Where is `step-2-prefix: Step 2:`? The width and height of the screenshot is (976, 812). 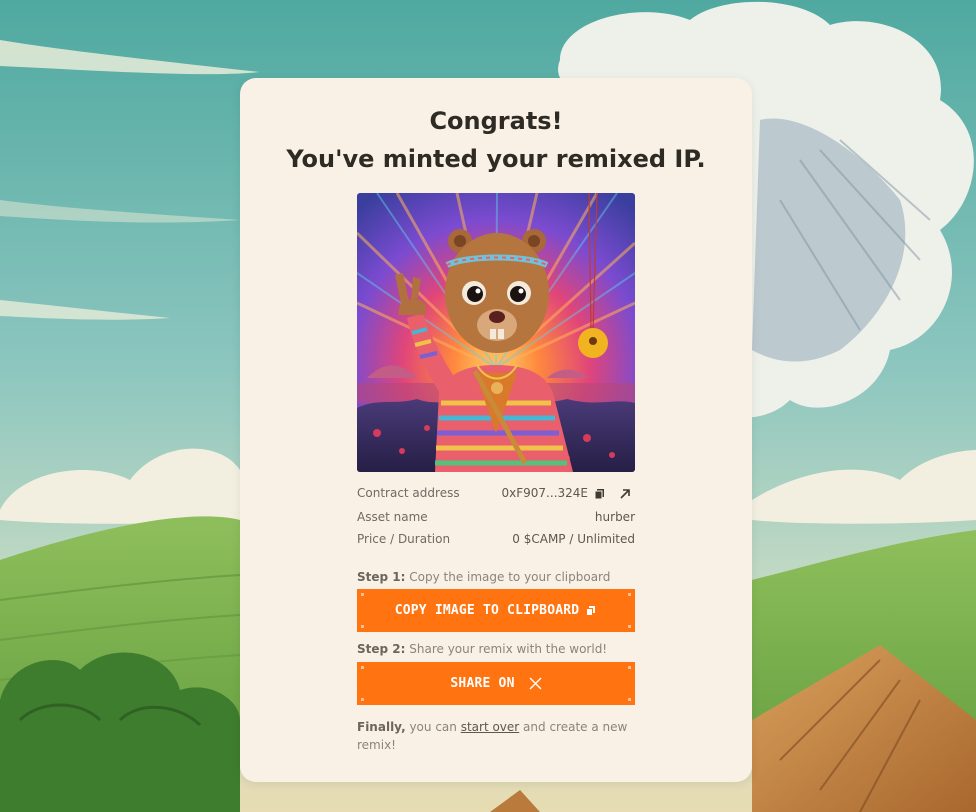 step-2-prefix: Step 2: is located at coordinates (381, 649).